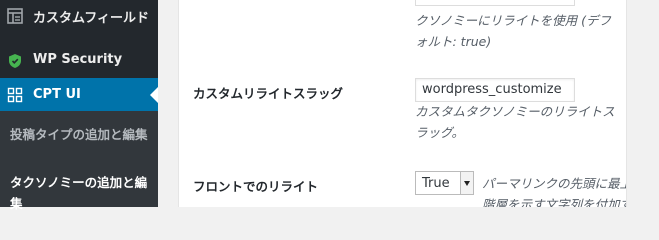  I want to click on sidebar-item-label: WP Security, so click(78, 59).